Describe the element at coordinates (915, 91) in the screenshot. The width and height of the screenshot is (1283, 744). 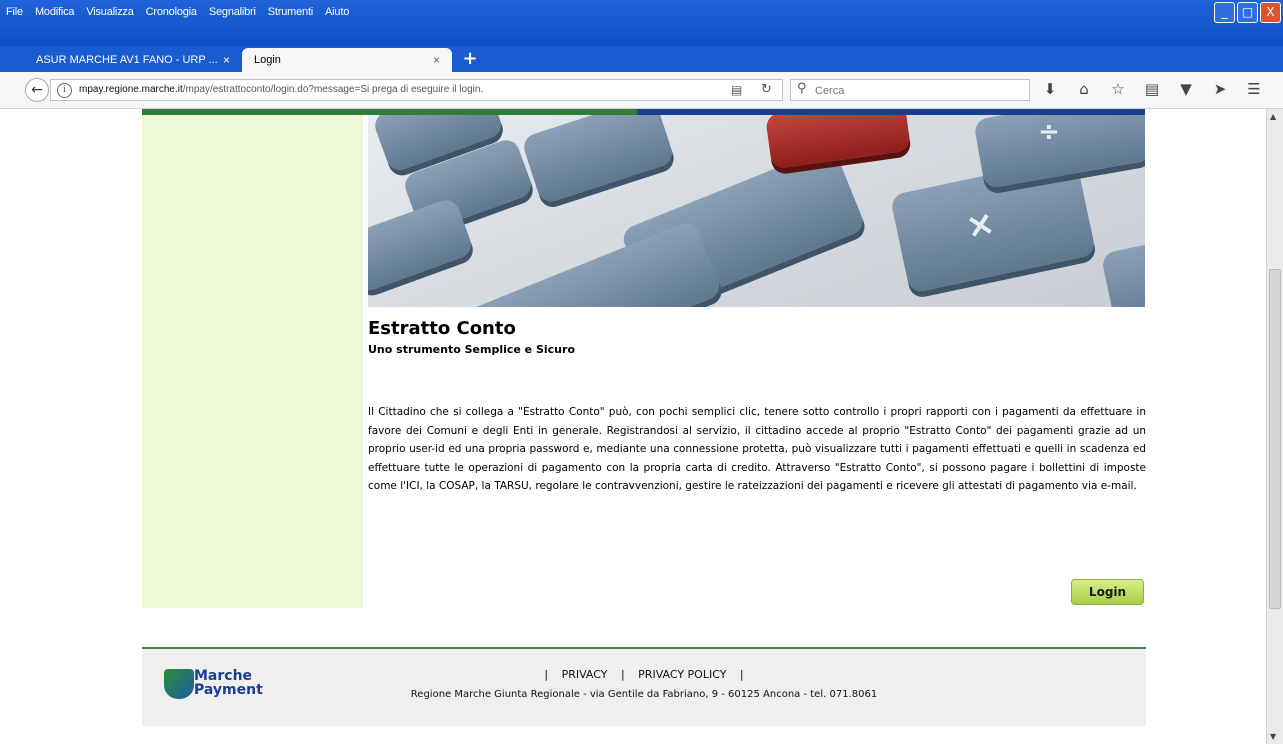
I see `search-input` at that location.